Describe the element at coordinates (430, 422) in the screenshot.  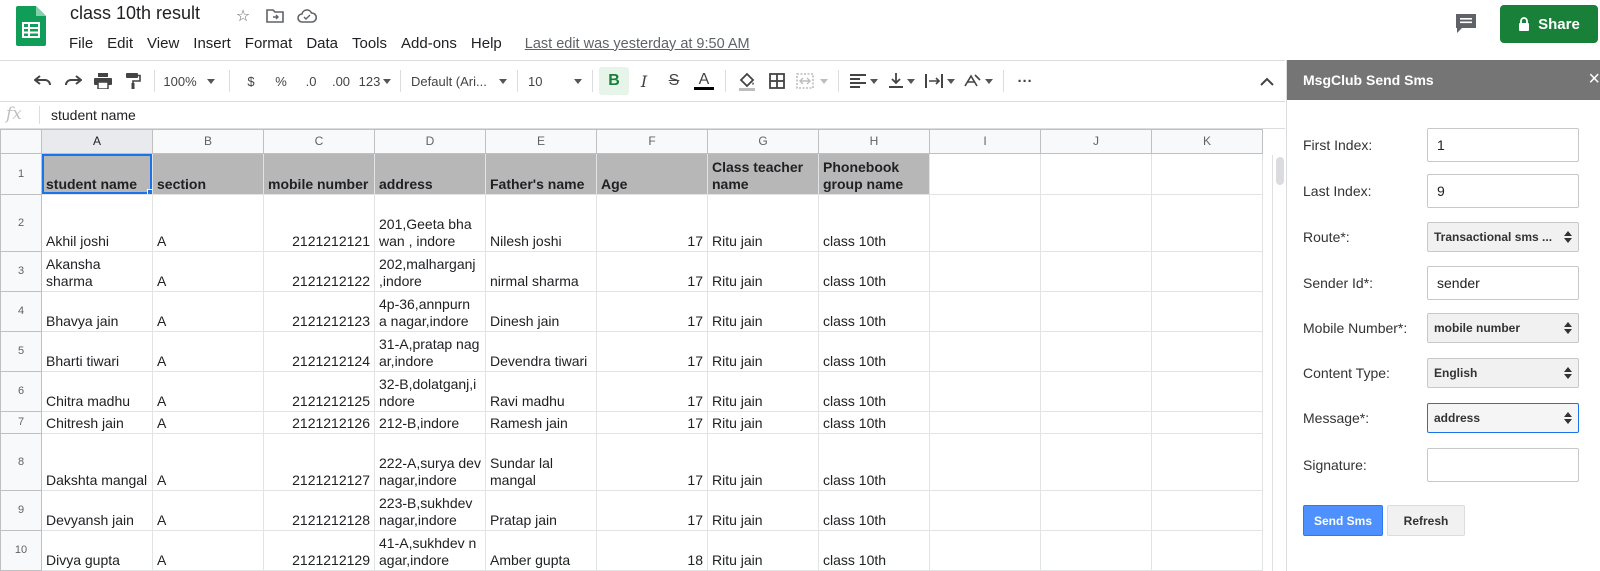
I see `table-cell: 212-B,indore` at that location.